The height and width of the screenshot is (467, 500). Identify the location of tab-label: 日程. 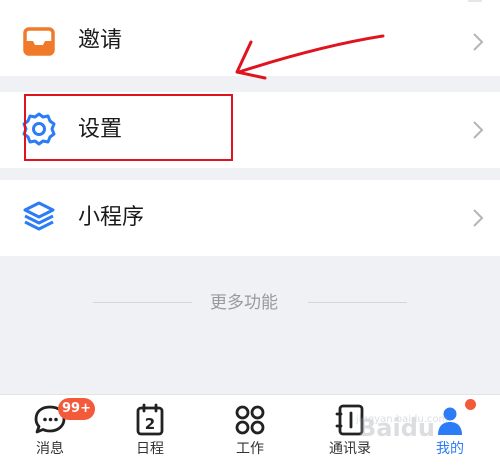
(150, 449).